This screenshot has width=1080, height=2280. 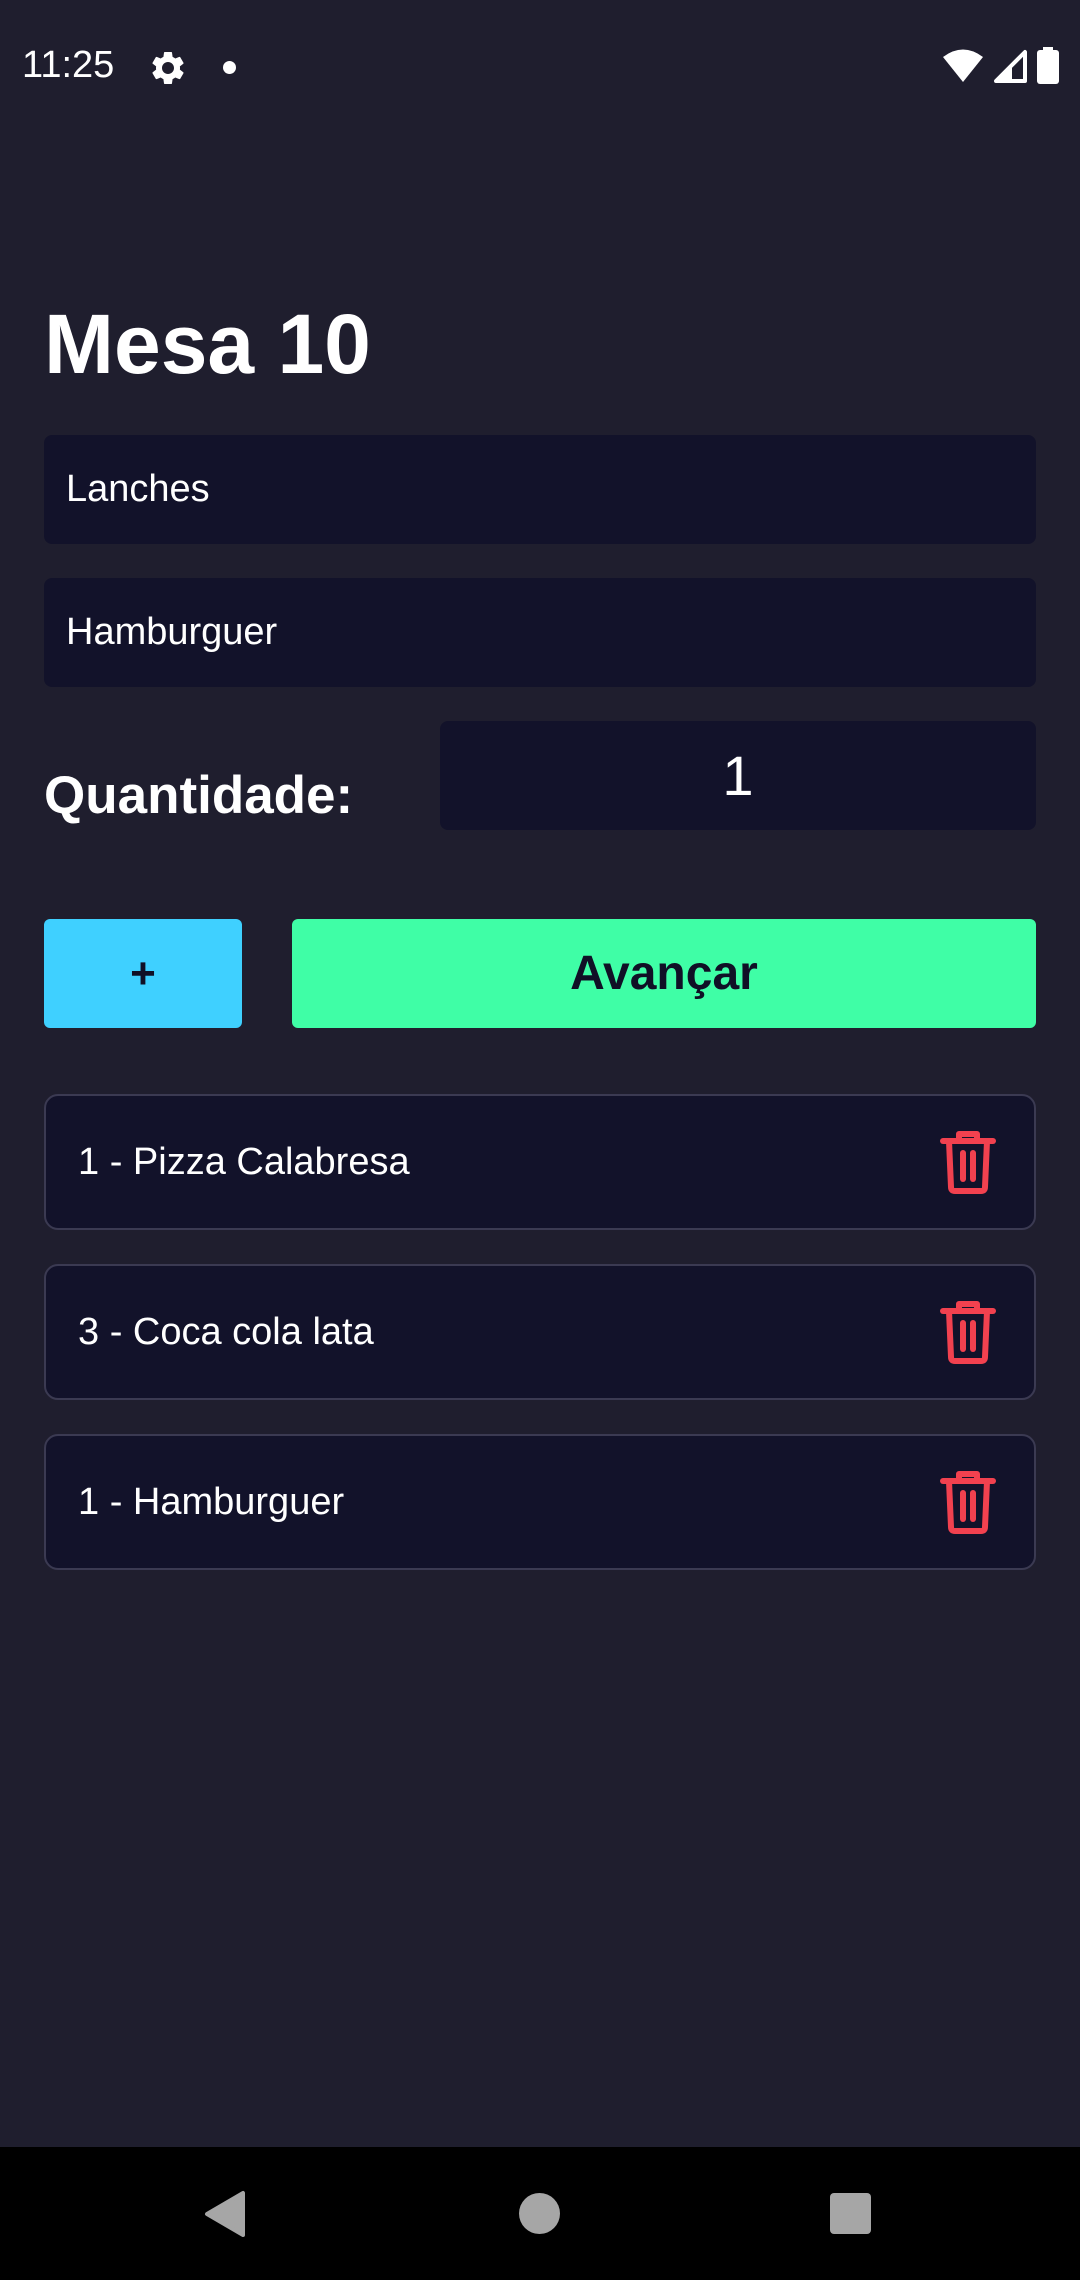 I want to click on cell-signal-icon, so click(x=1010, y=68).